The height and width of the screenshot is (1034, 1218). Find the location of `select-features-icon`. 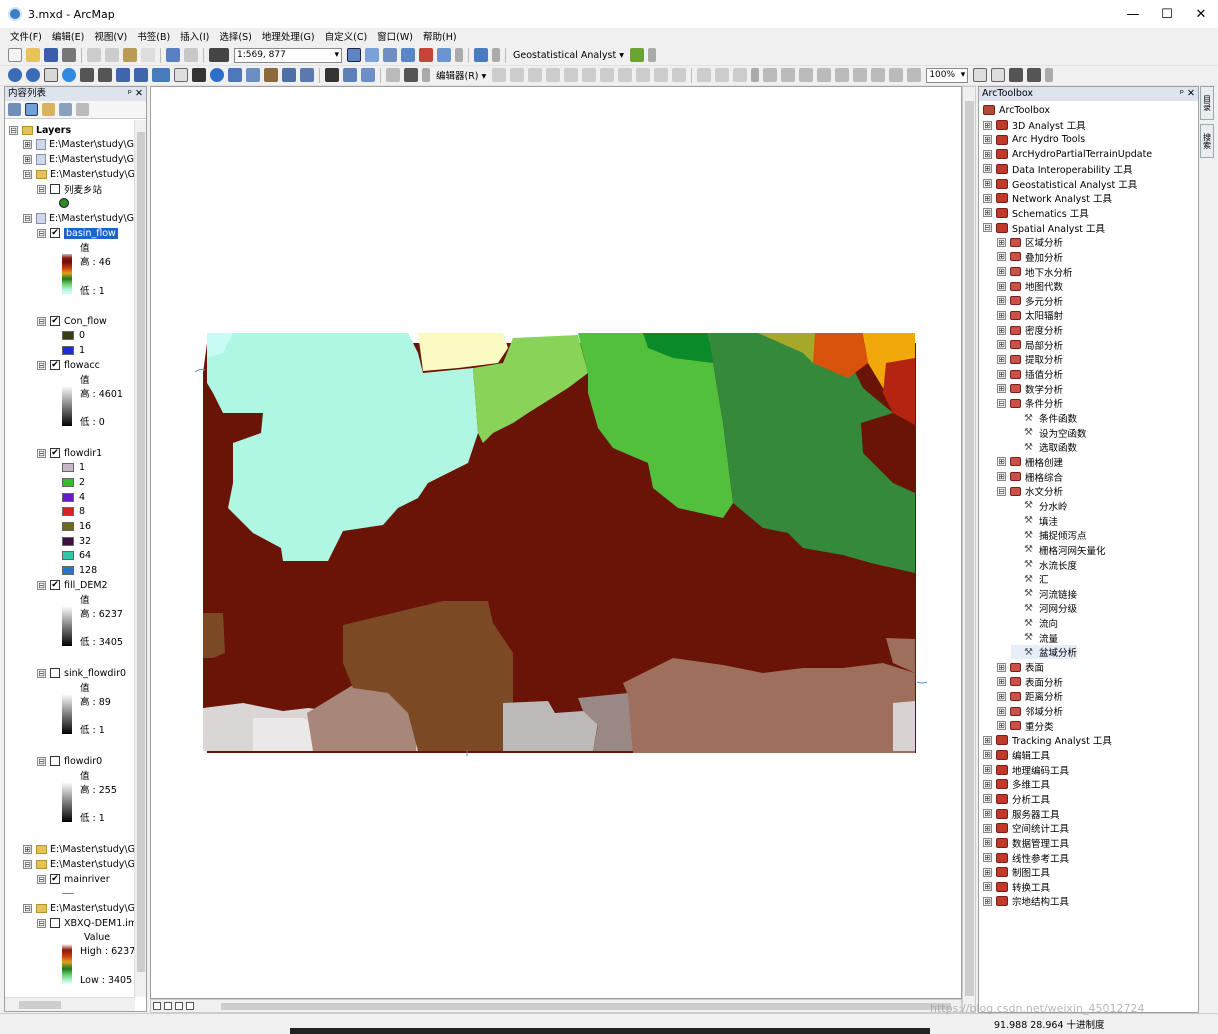

select-features-icon is located at coordinates (161, 75).